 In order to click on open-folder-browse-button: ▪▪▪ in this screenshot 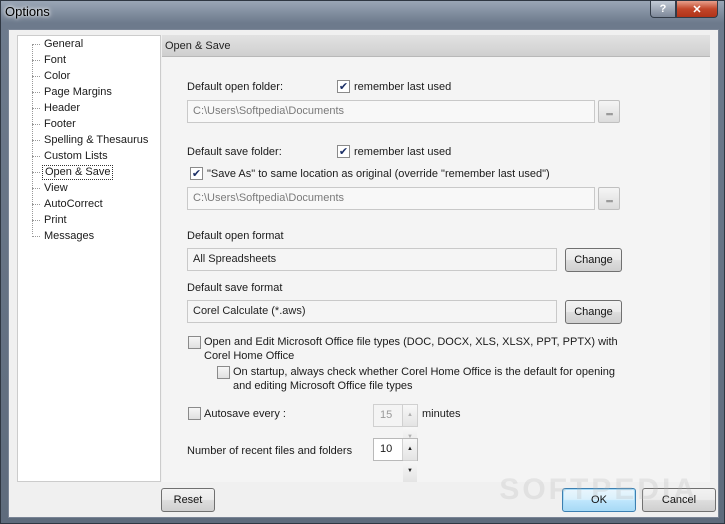, I will do `click(609, 111)`.